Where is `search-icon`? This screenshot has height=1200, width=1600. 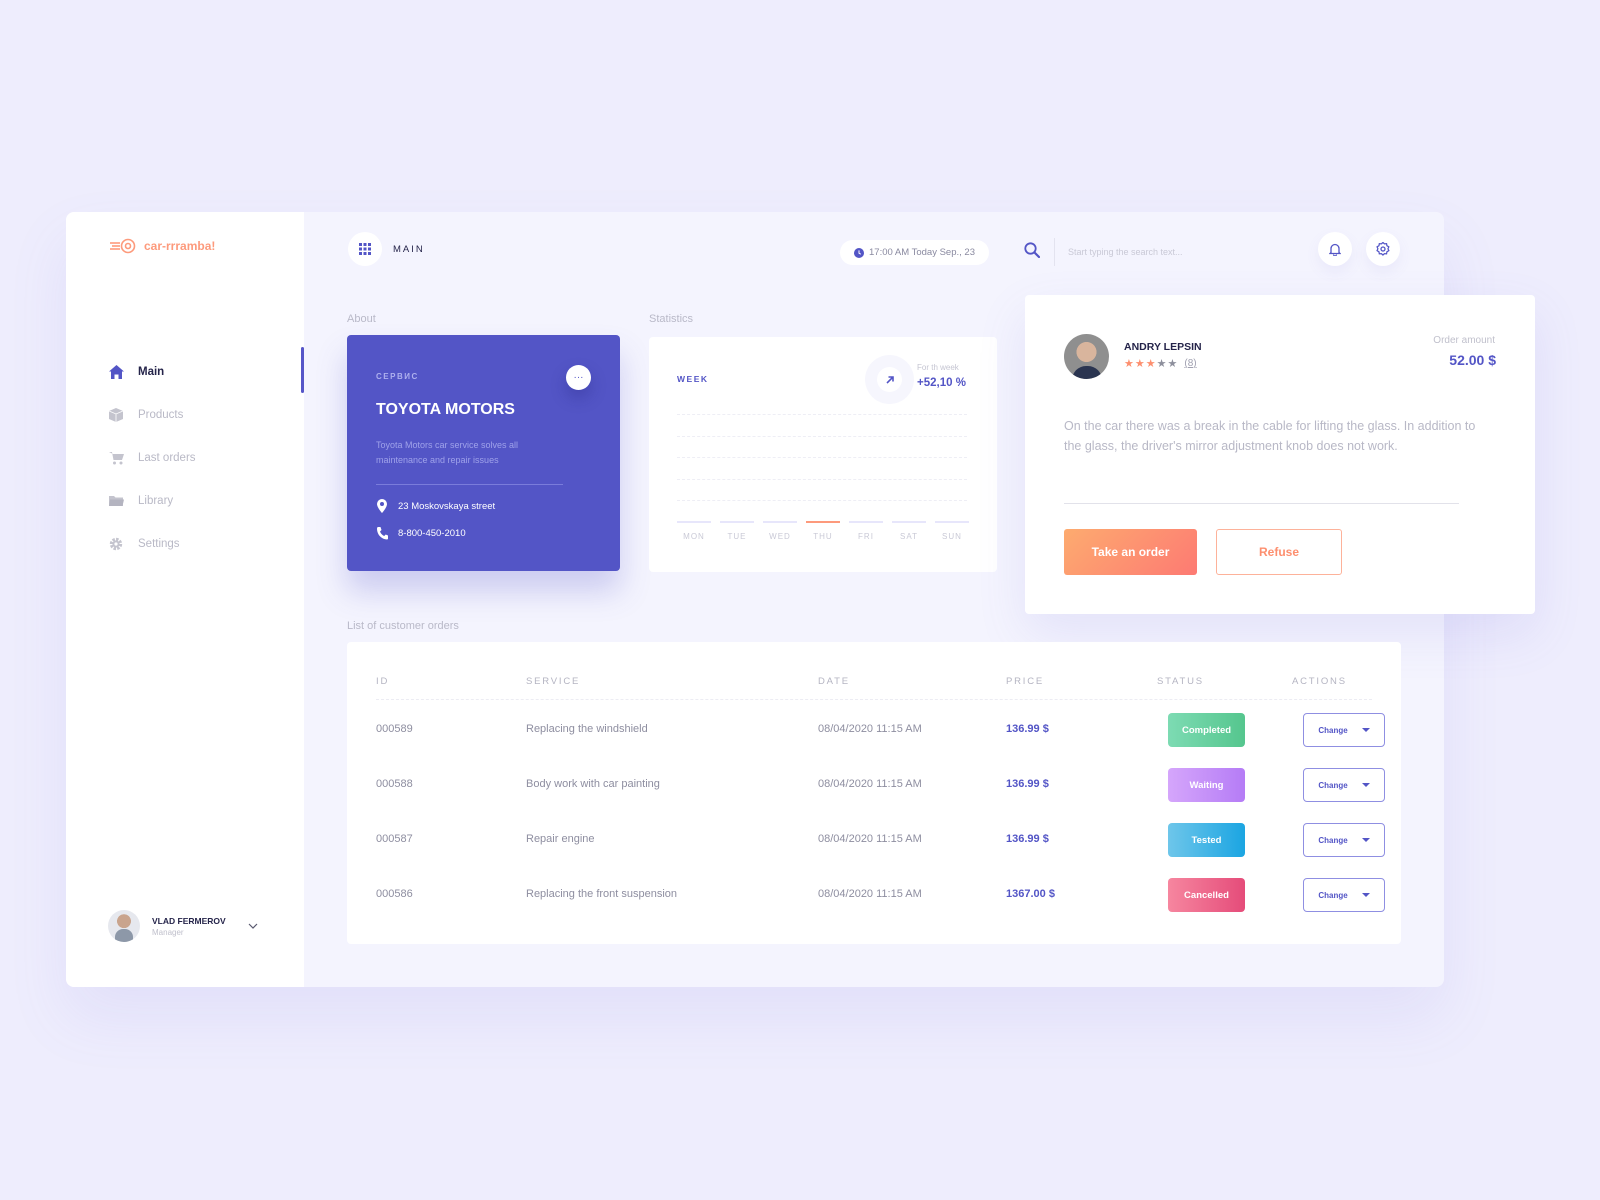 search-icon is located at coordinates (1032, 250).